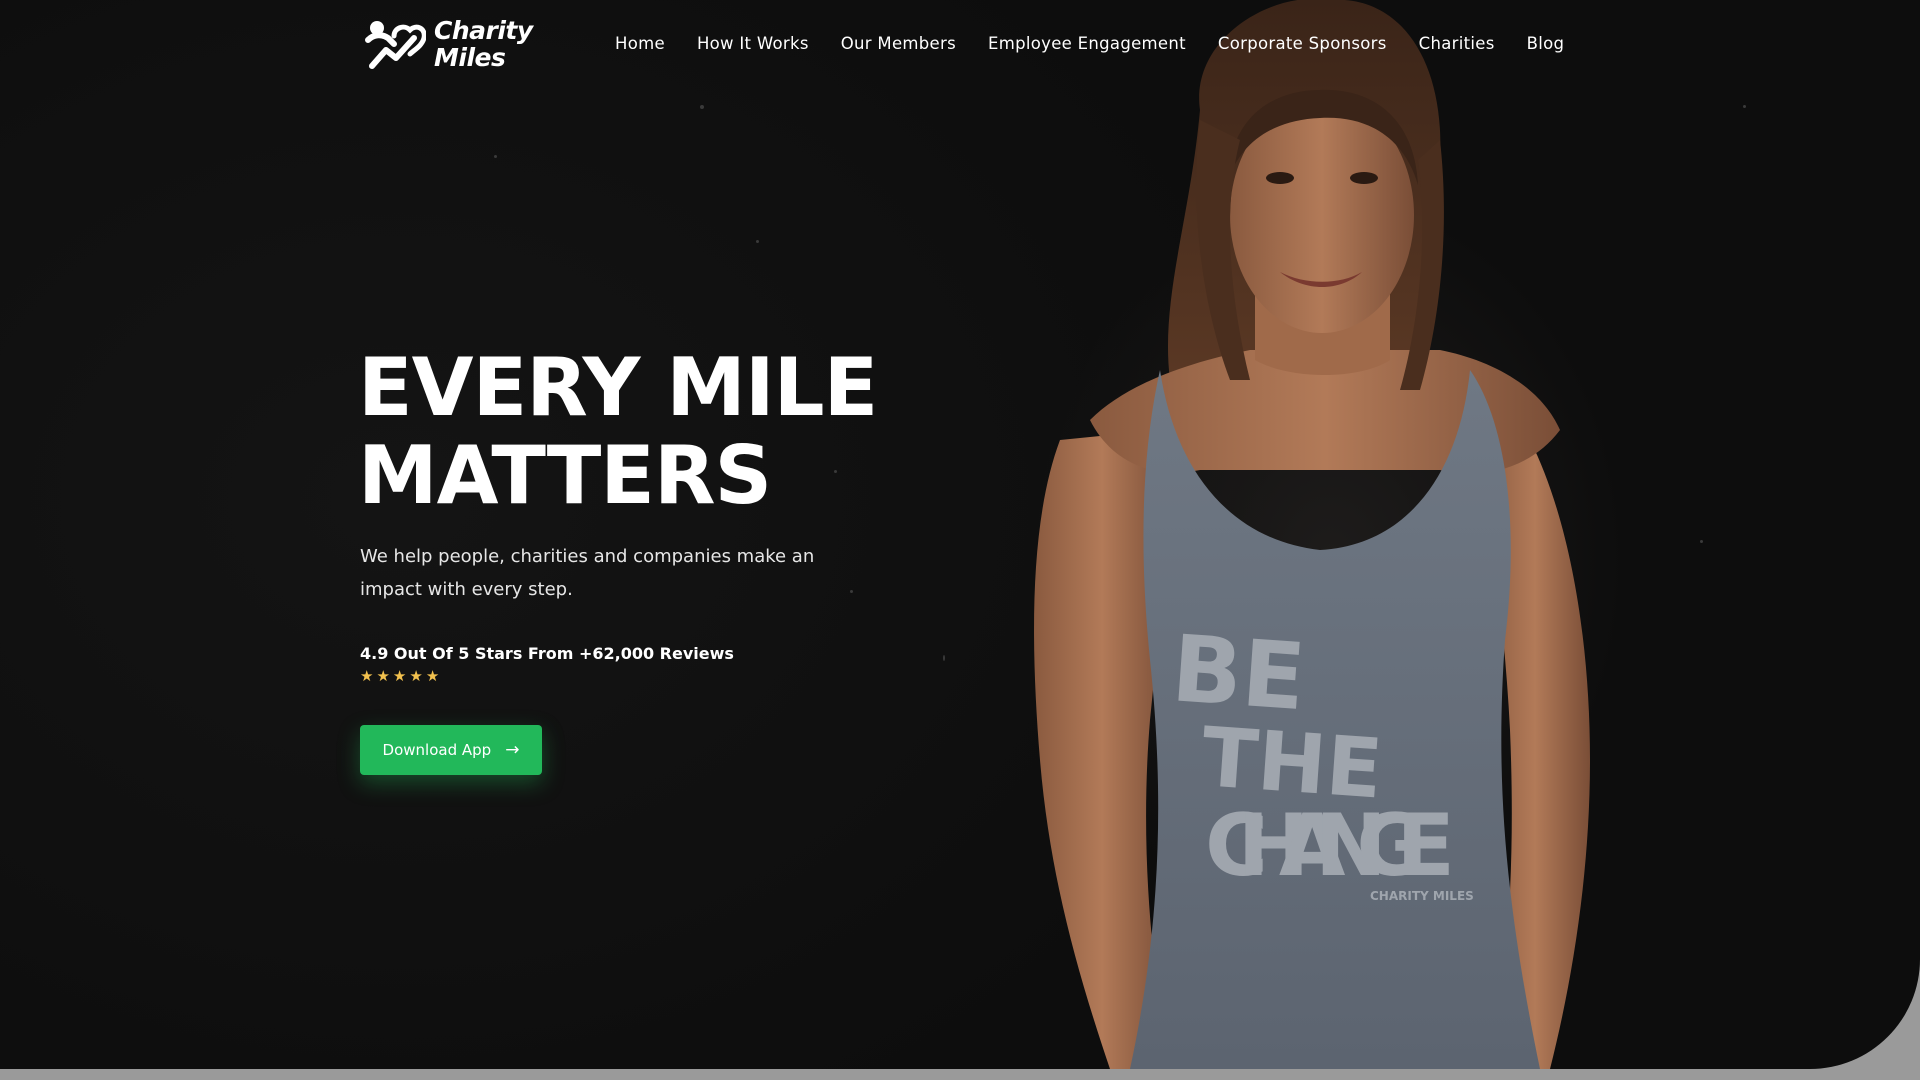 This screenshot has width=1920, height=1080. I want to click on headline-line-1: EVERY MILE, so click(618, 387).